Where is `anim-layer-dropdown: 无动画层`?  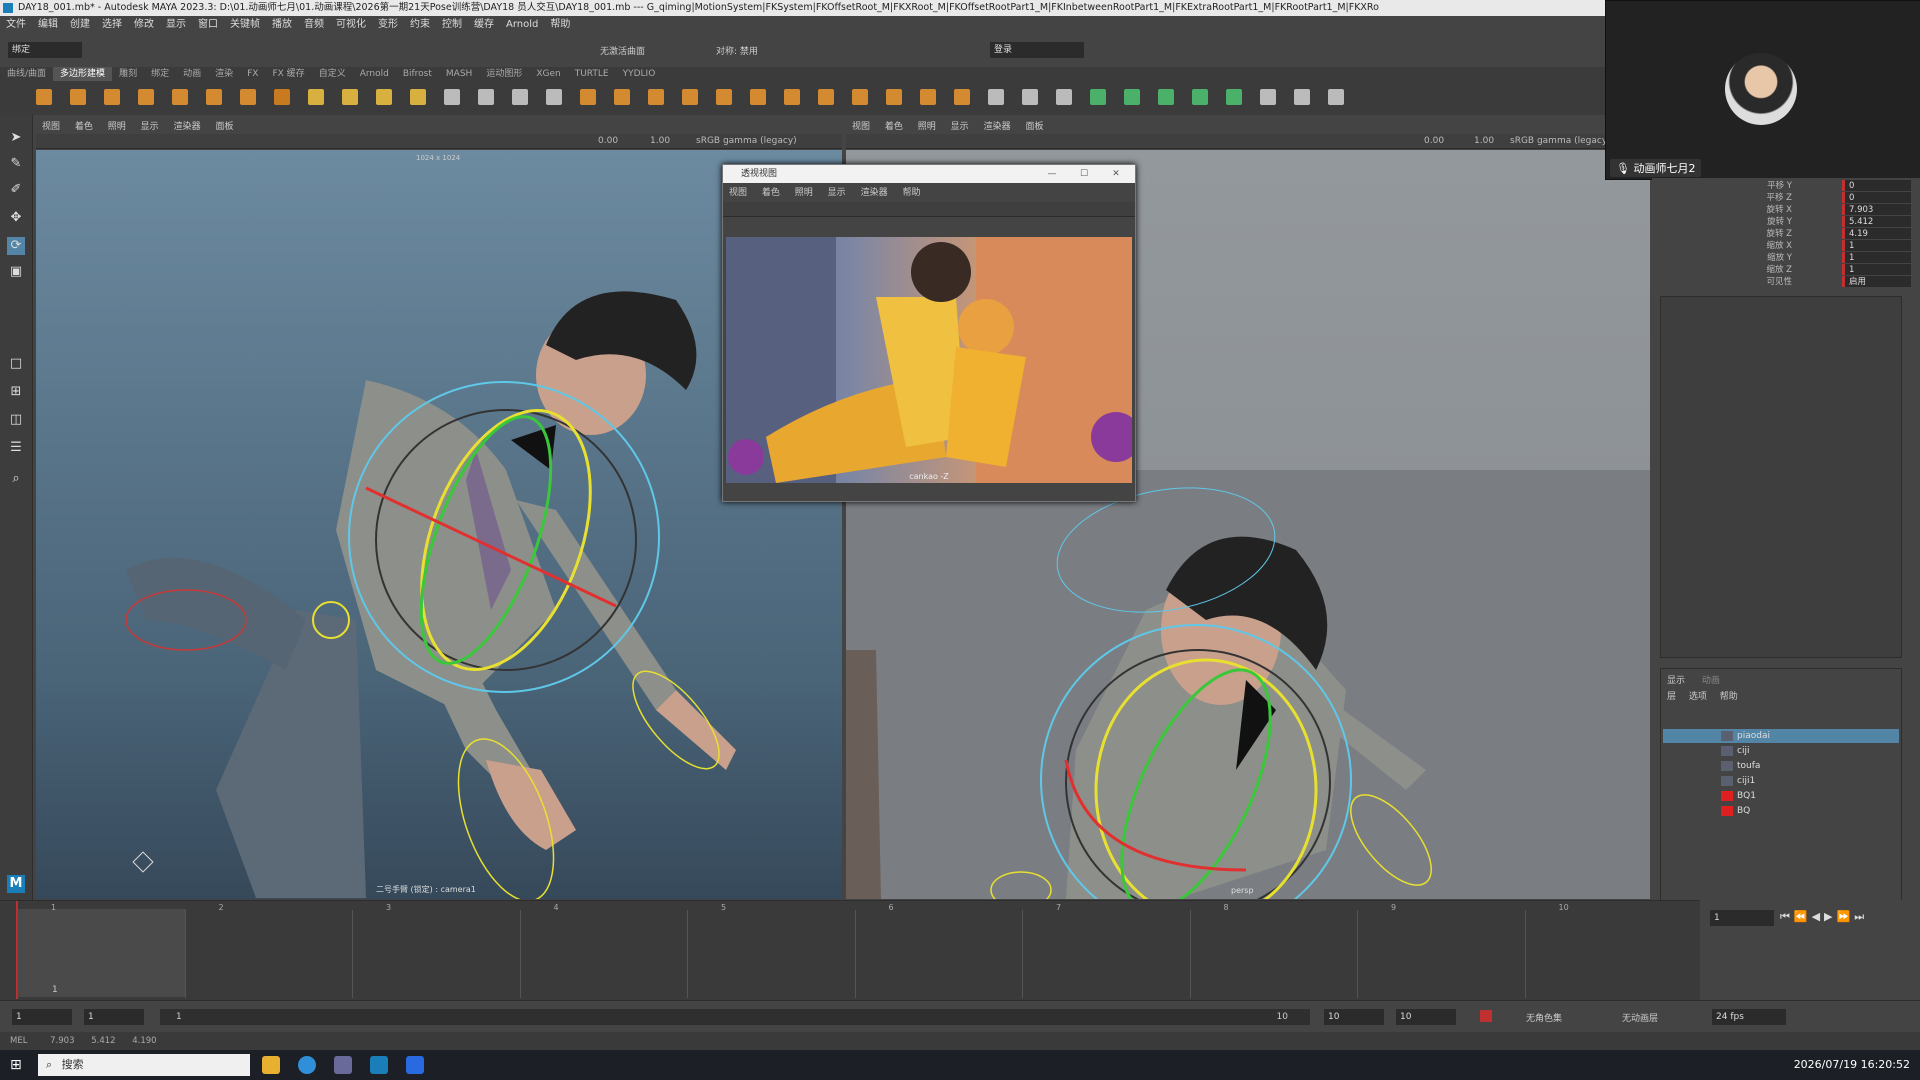
anim-layer-dropdown: 无动画层 is located at coordinates (1640, 1017).